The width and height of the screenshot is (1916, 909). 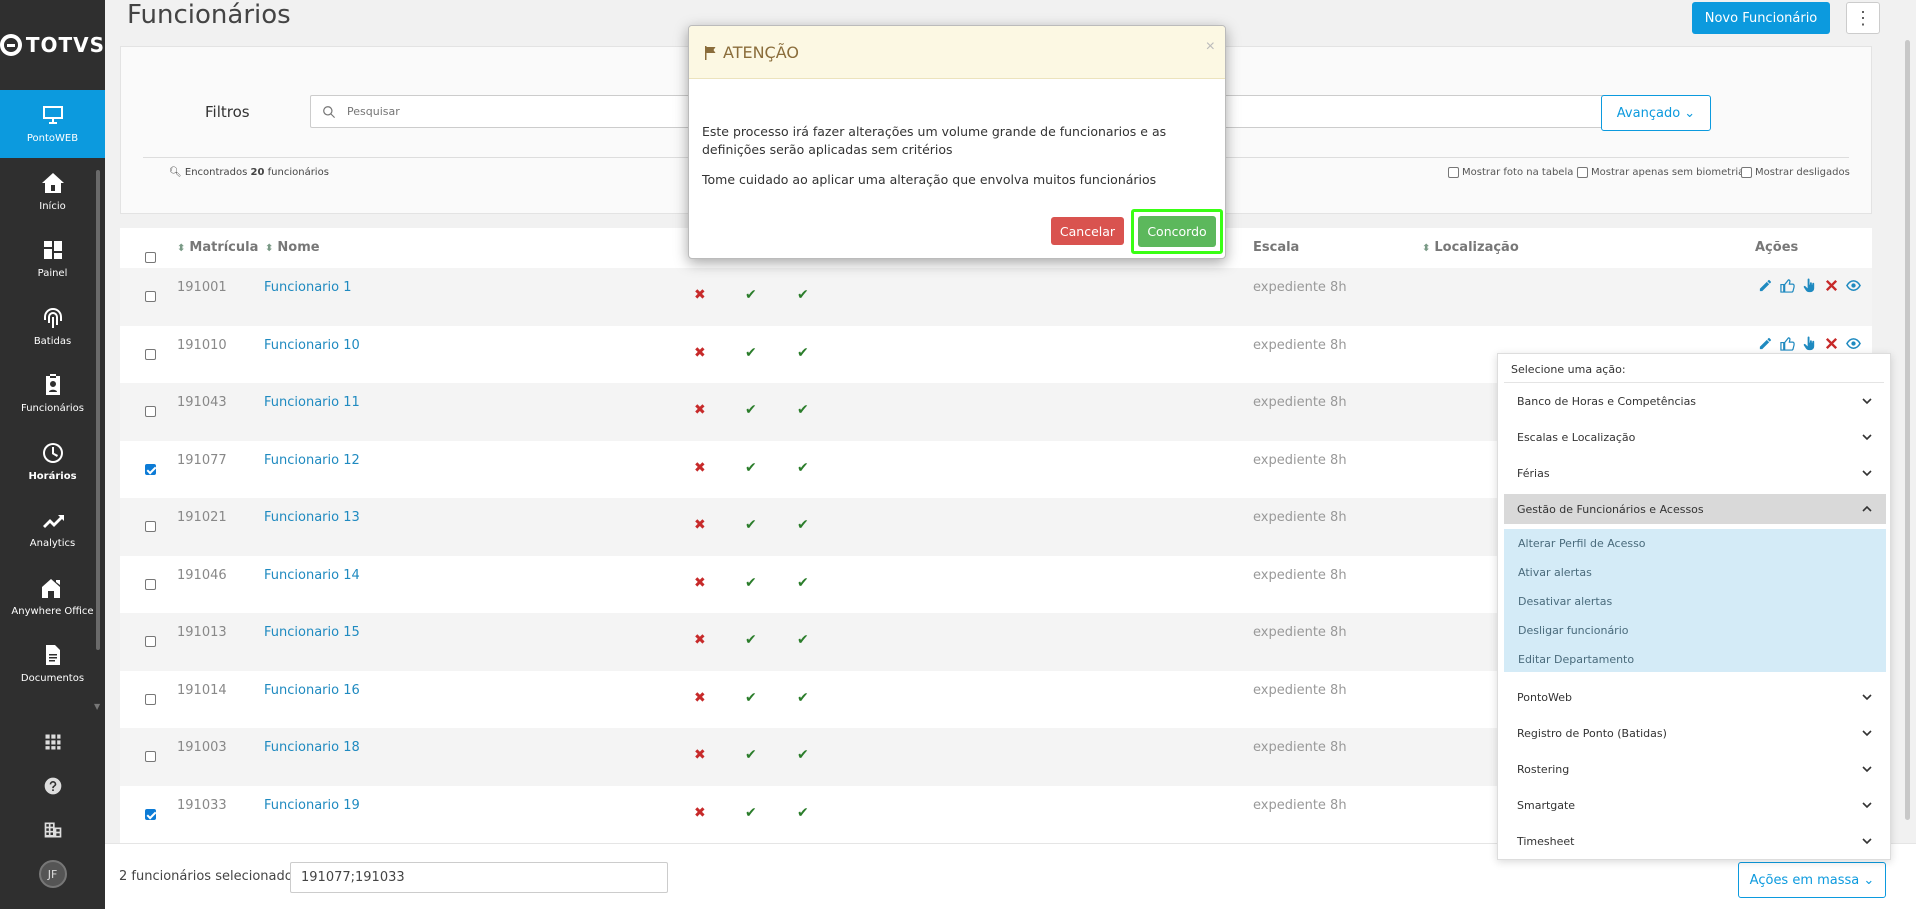 I want to click on cell-name-link: Funcionario 18, so click(x=312, y=747).